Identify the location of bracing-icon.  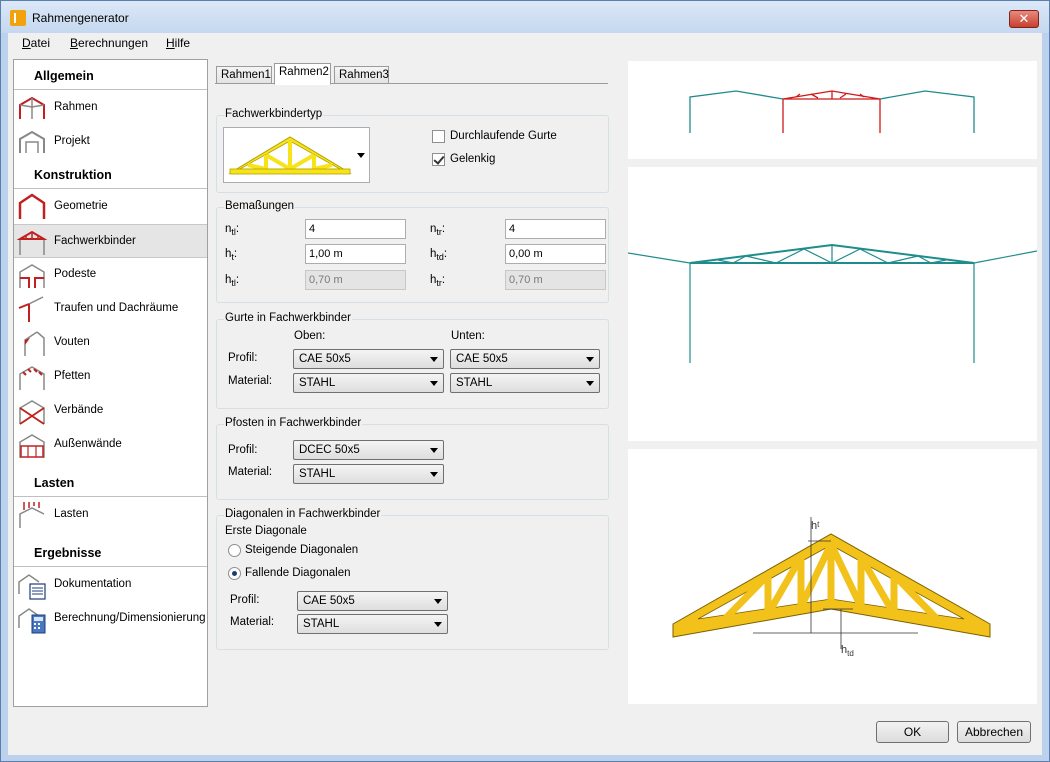
(32, 412).